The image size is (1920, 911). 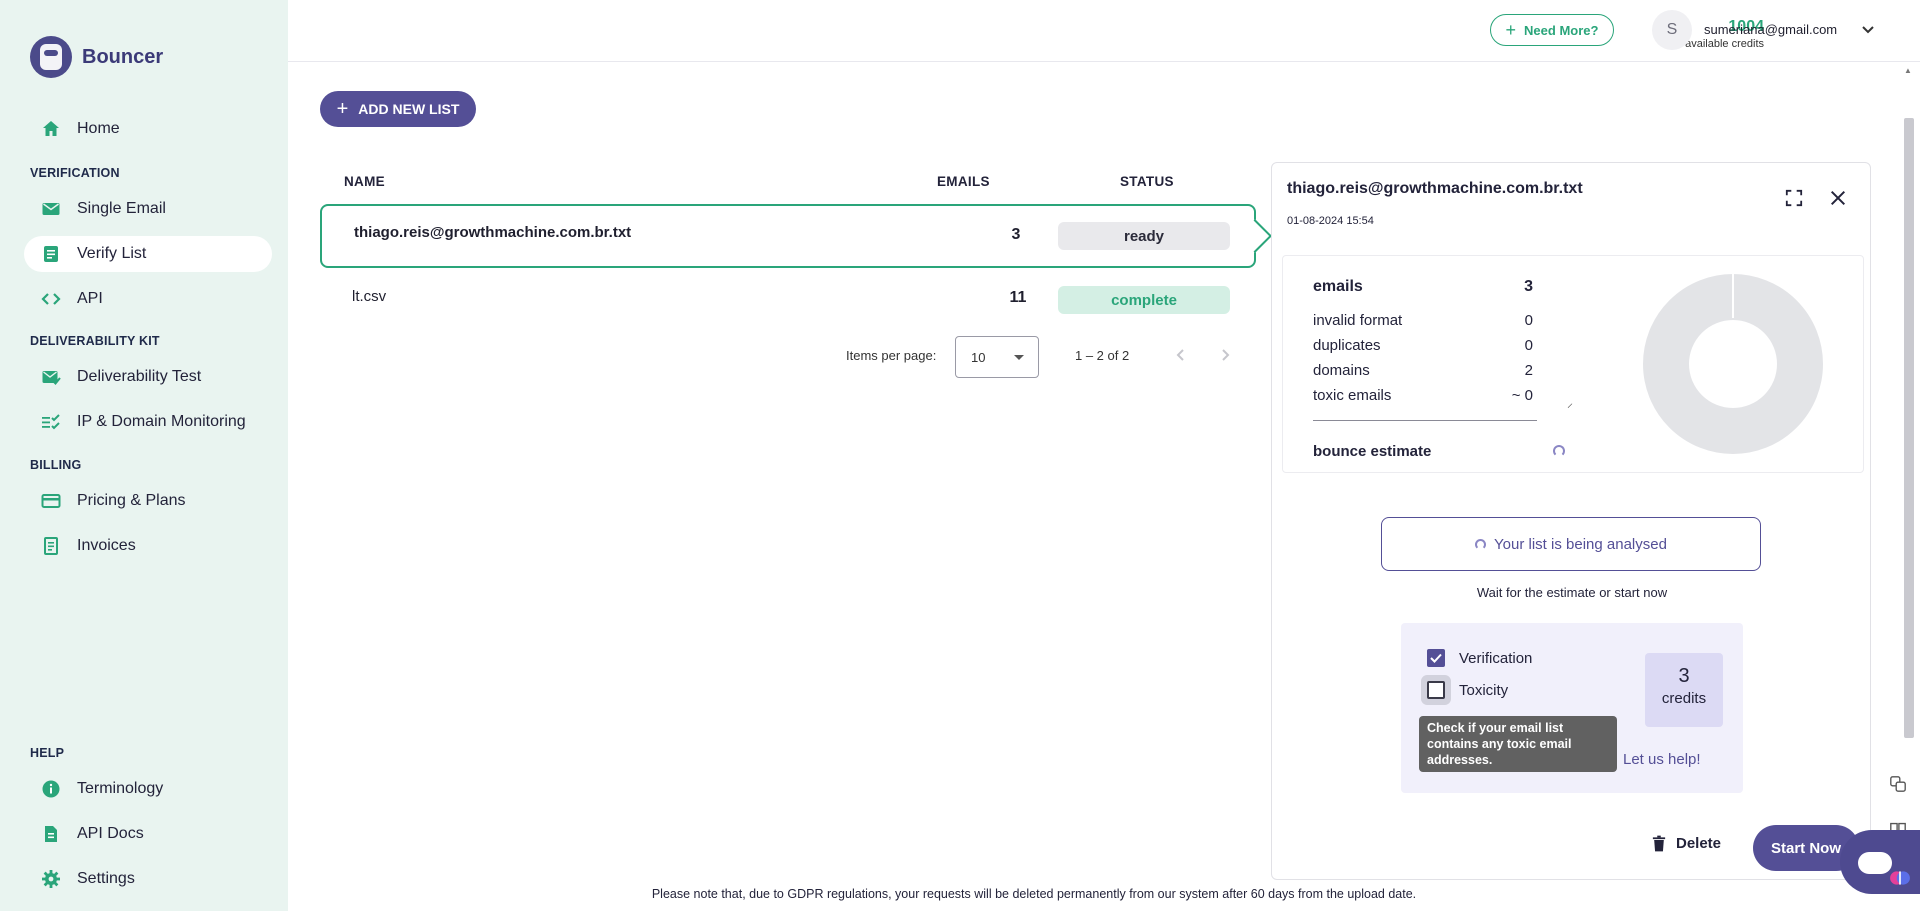 What do you see at coordinates (51, 254) in the screenshot?
I see `list-document-icon` at bounding box center [51, 254].